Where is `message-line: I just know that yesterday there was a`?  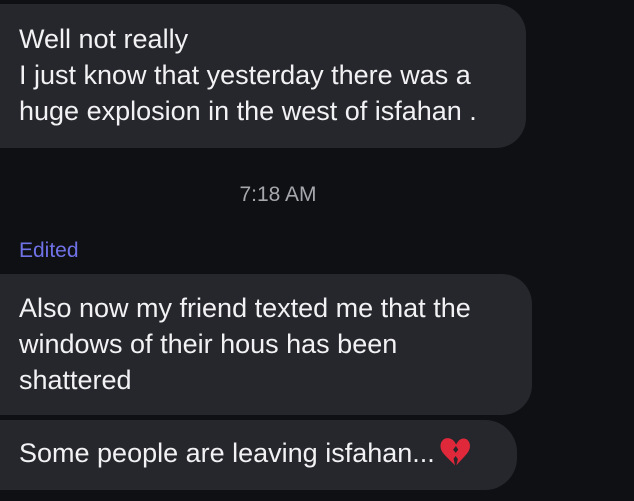
message-line: I just know that yesterday there was a is located at coordinates (245, 75).